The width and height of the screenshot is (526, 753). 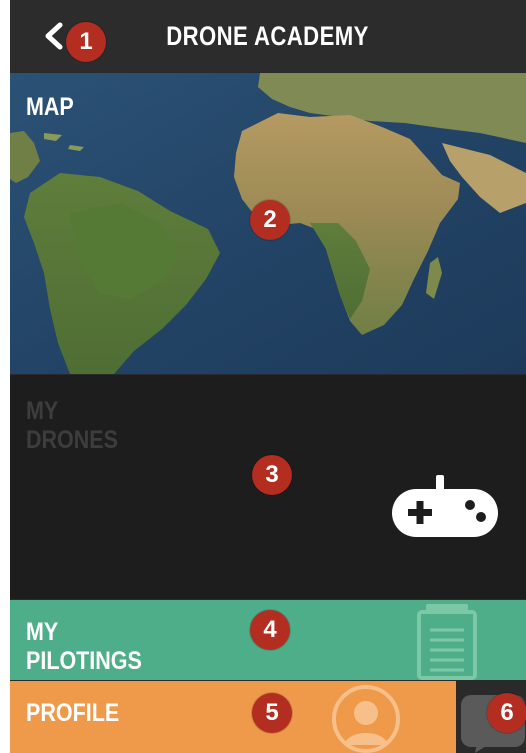 I want to click on my-pilotings-tile: MY PILOTINGS 4, so click(x=268, y=640).